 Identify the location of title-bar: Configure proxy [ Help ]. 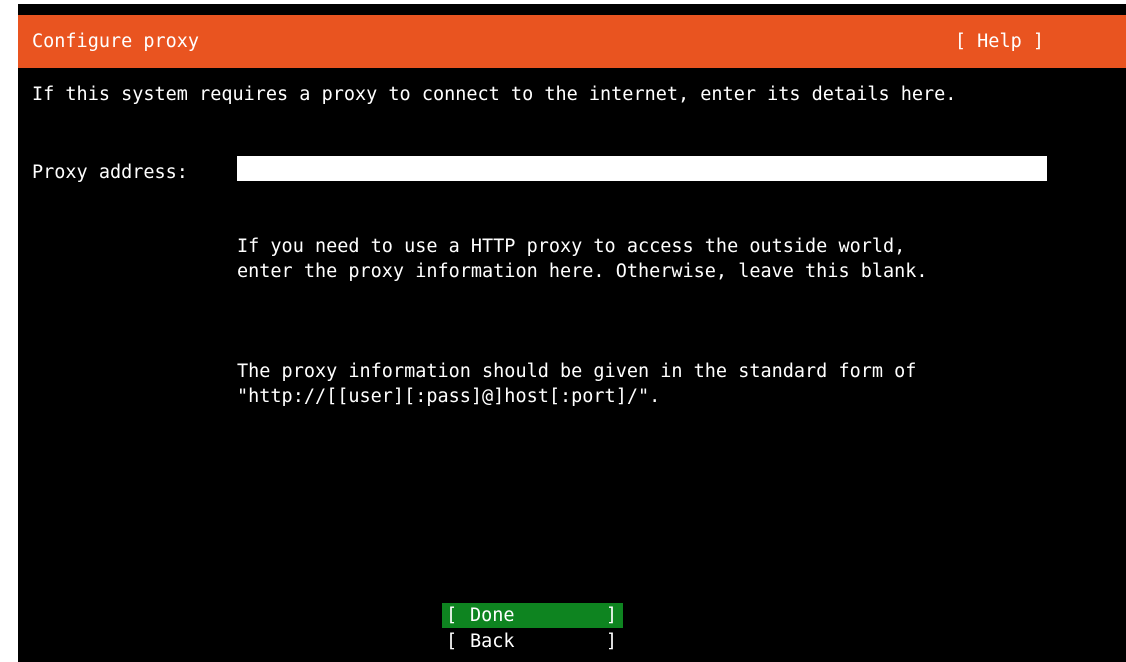
(572, 41).